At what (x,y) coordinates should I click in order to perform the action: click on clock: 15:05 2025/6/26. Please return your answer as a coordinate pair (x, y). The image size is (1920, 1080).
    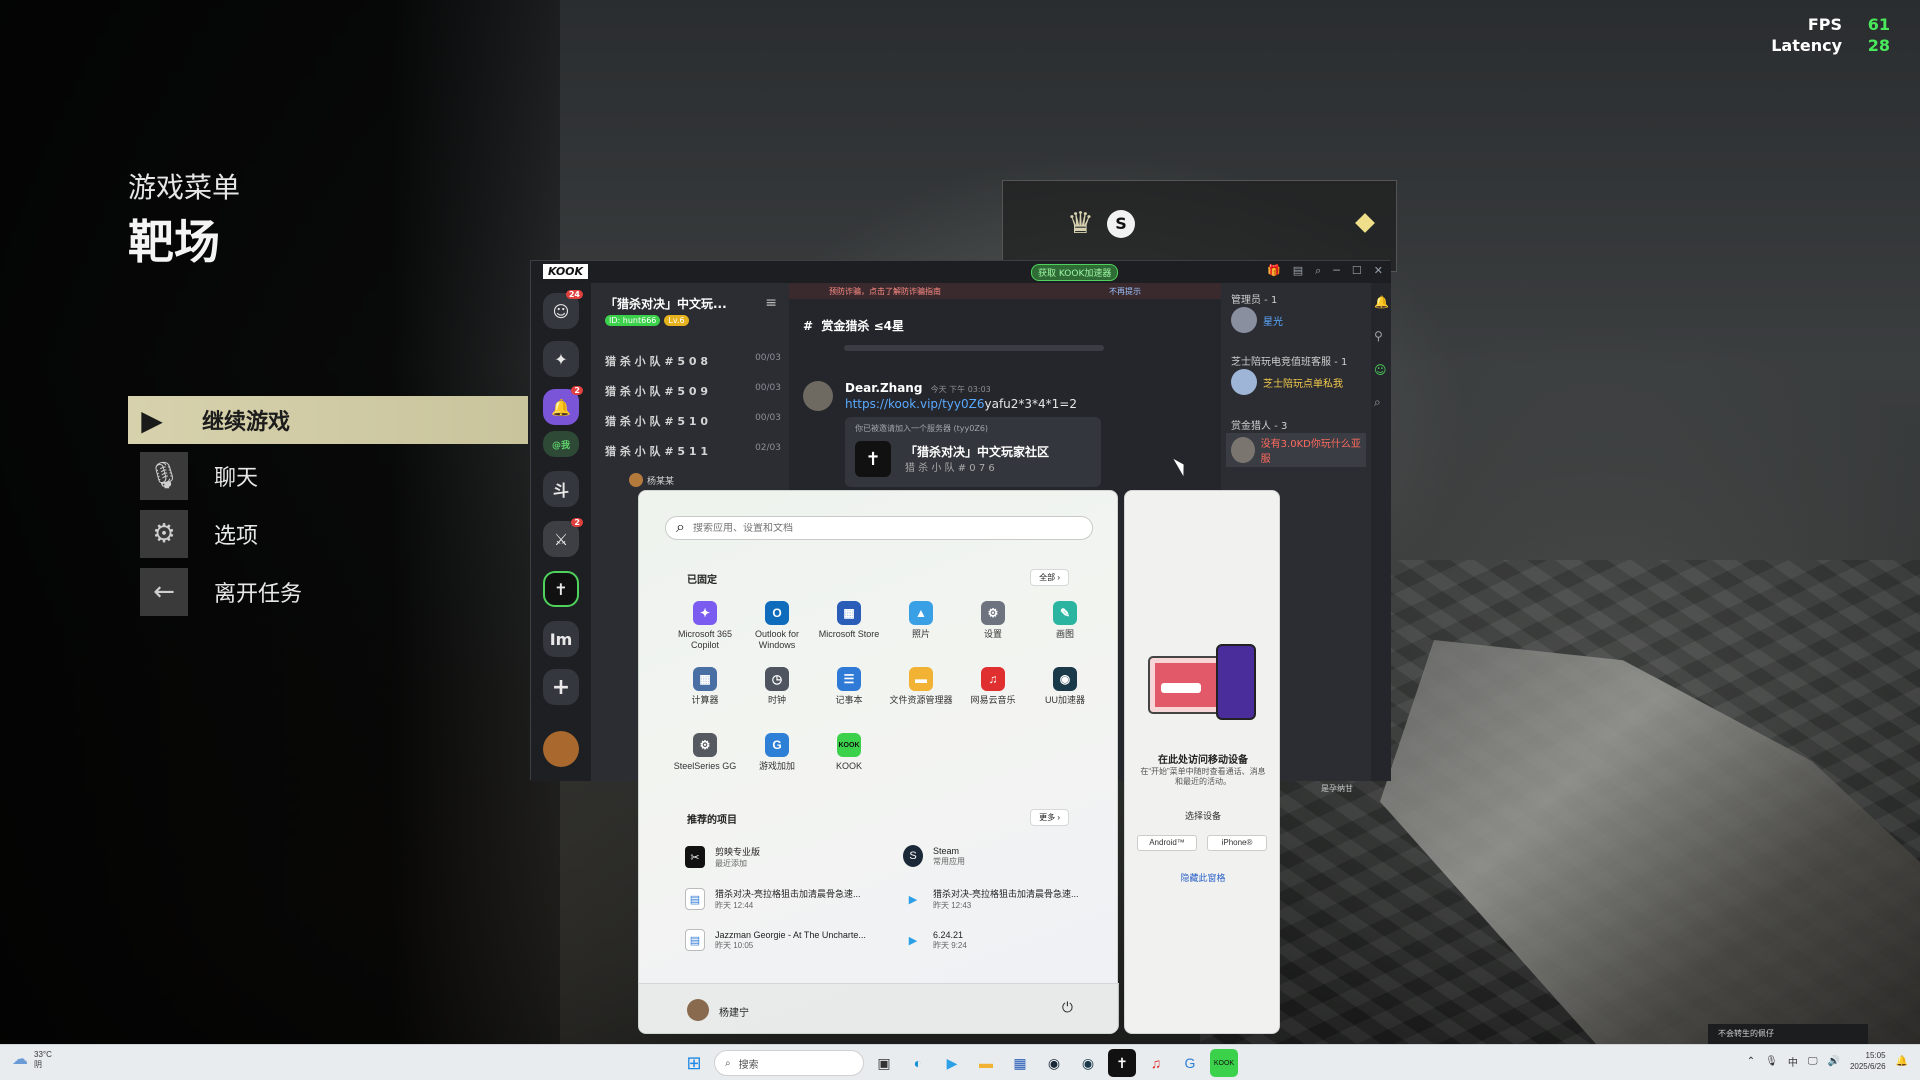
    Looking at the image, I should click on (1868, 1061).